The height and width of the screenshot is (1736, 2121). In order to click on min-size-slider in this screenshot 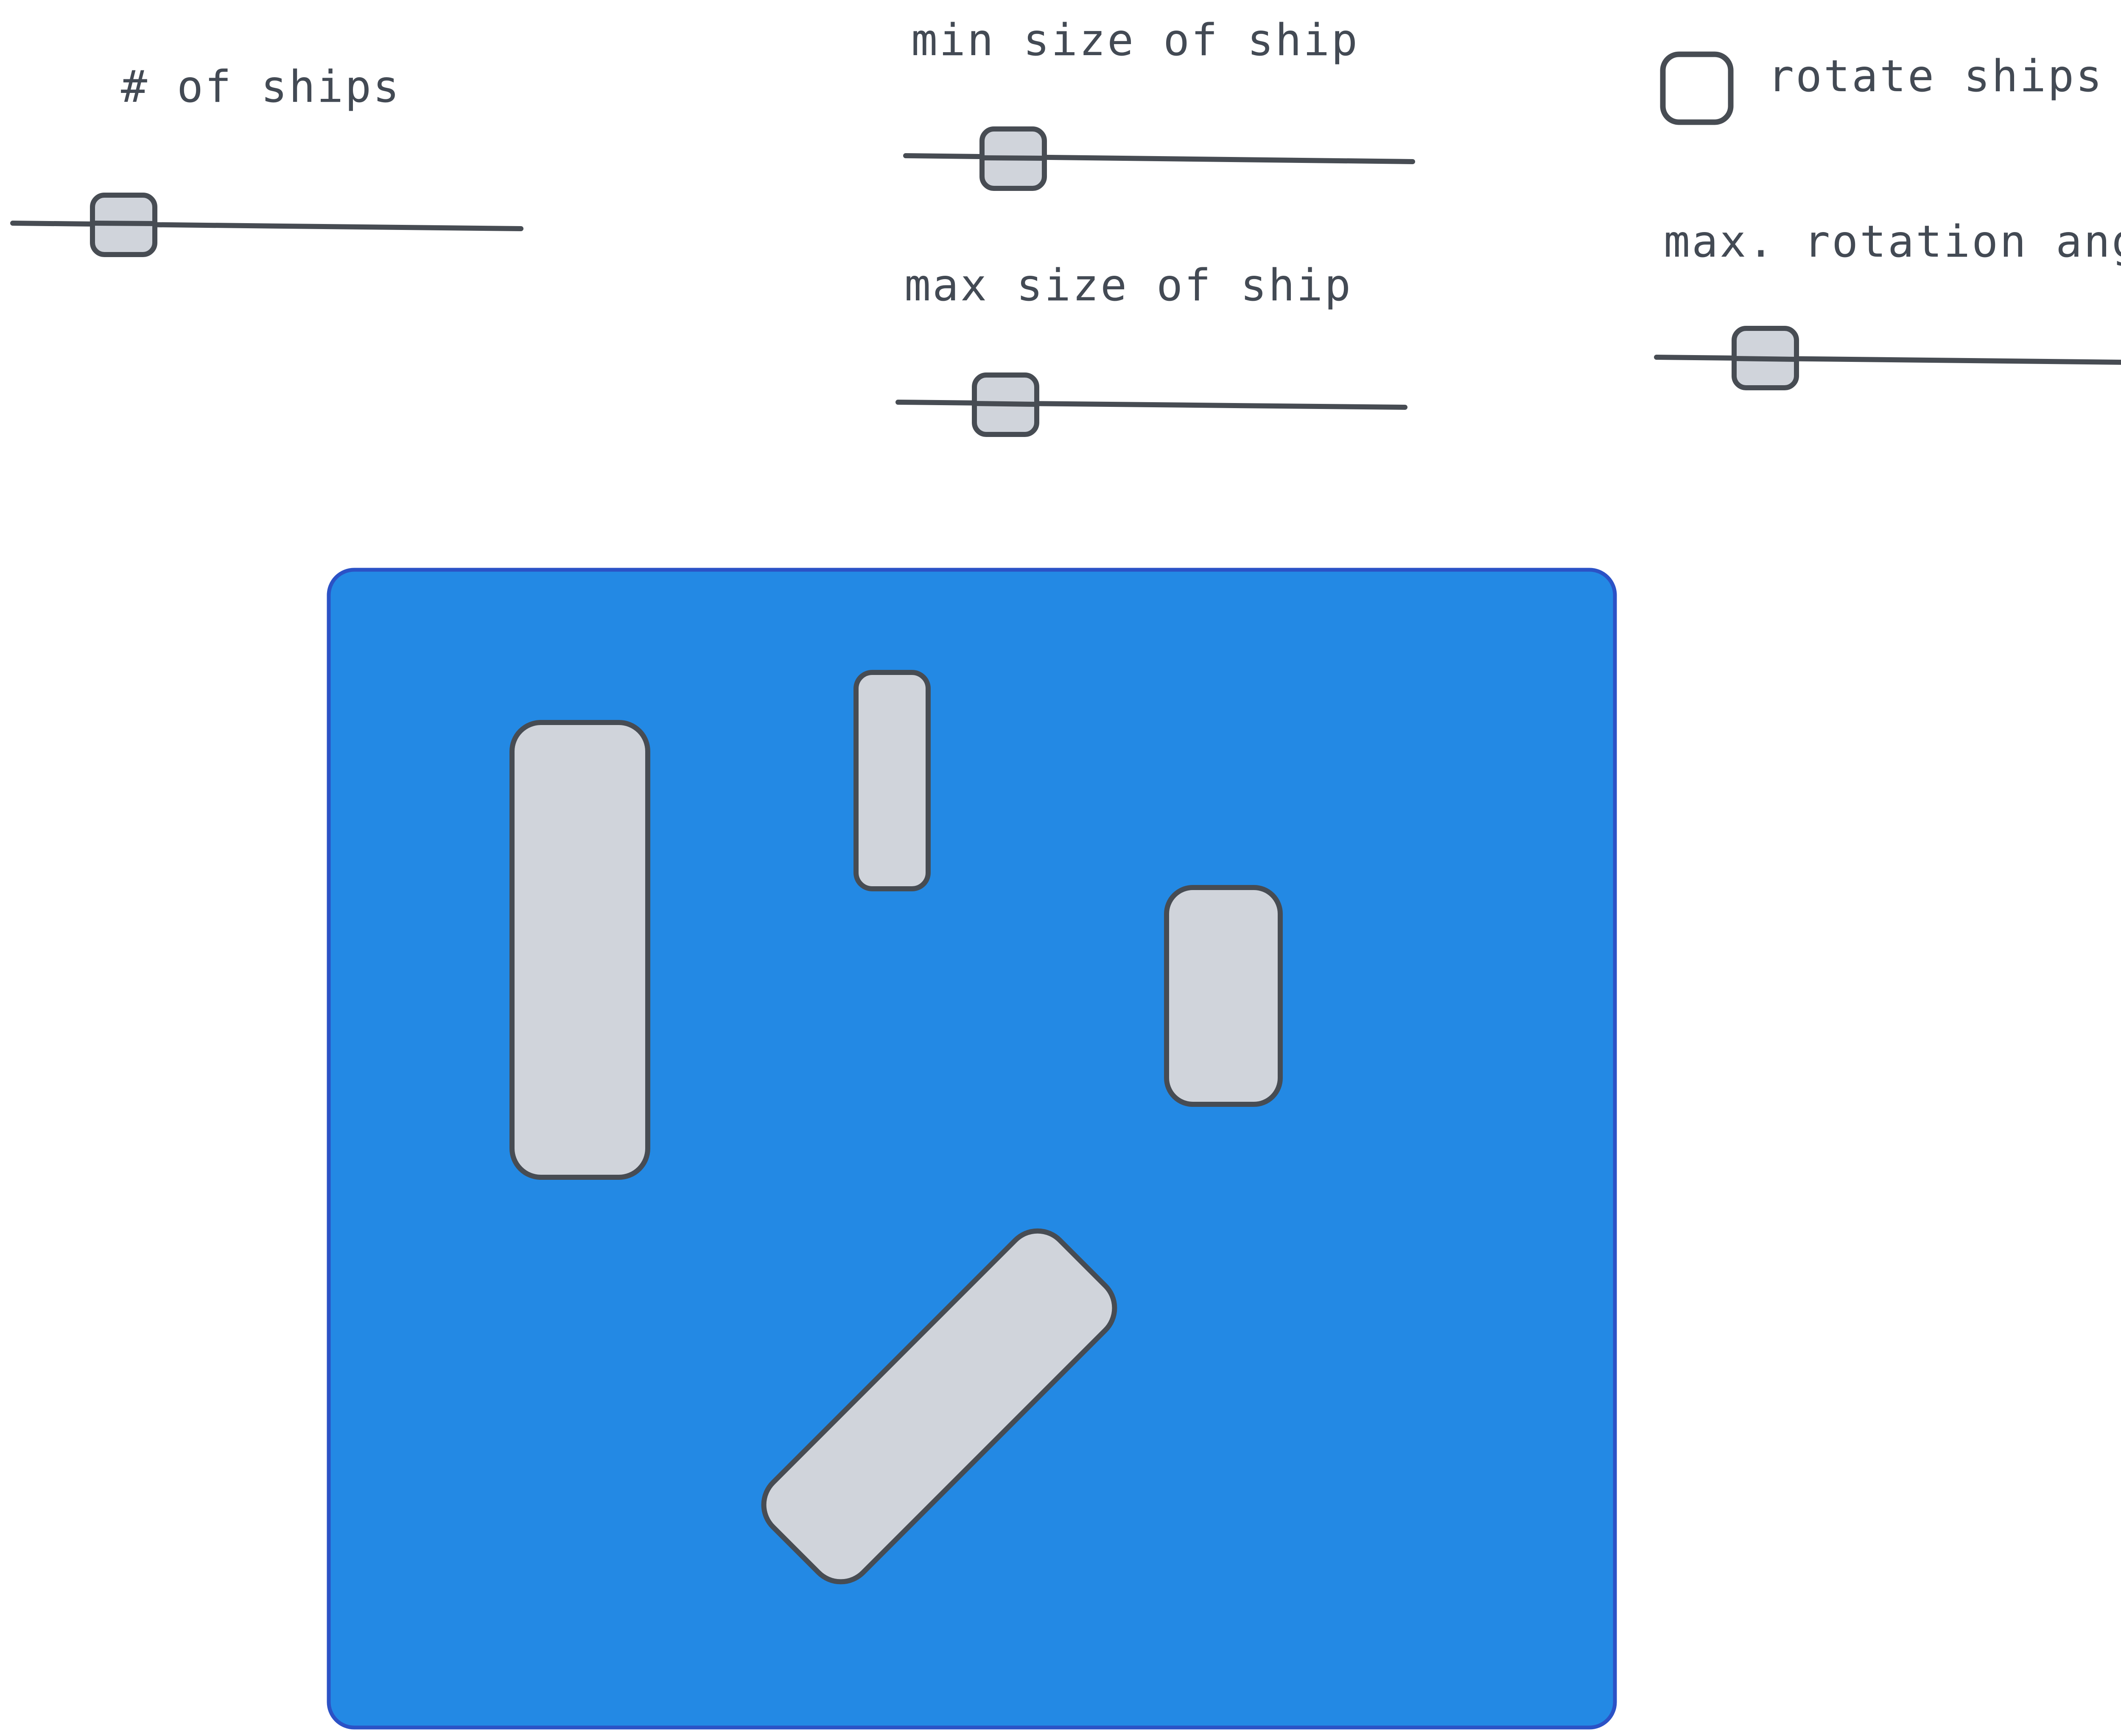, I will do `click(1159, 159)`.